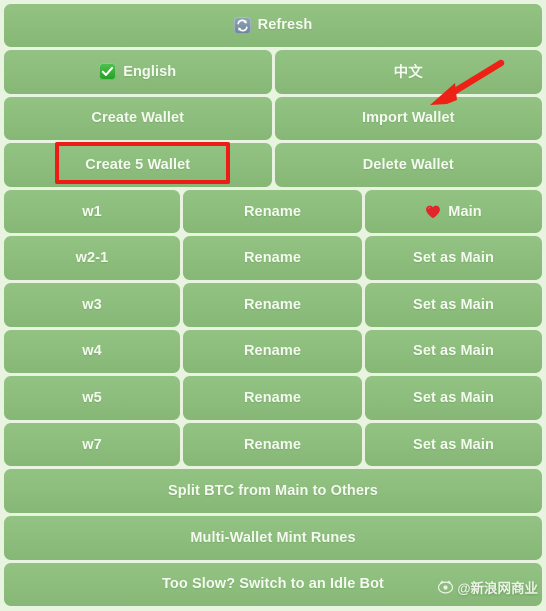  I want to click on keyboard-row-create-import: Create Wallet Import Wallet, so click(273, 118).